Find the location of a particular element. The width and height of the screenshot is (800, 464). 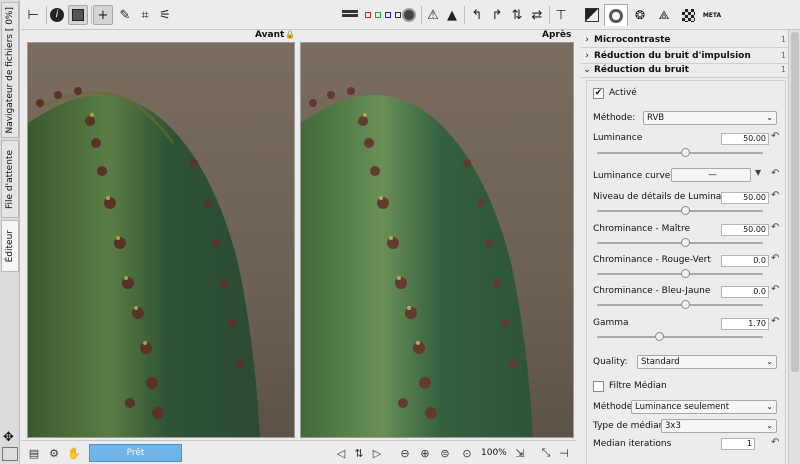

straighten-icon: ⚟ is located at coordinates (165, 15).